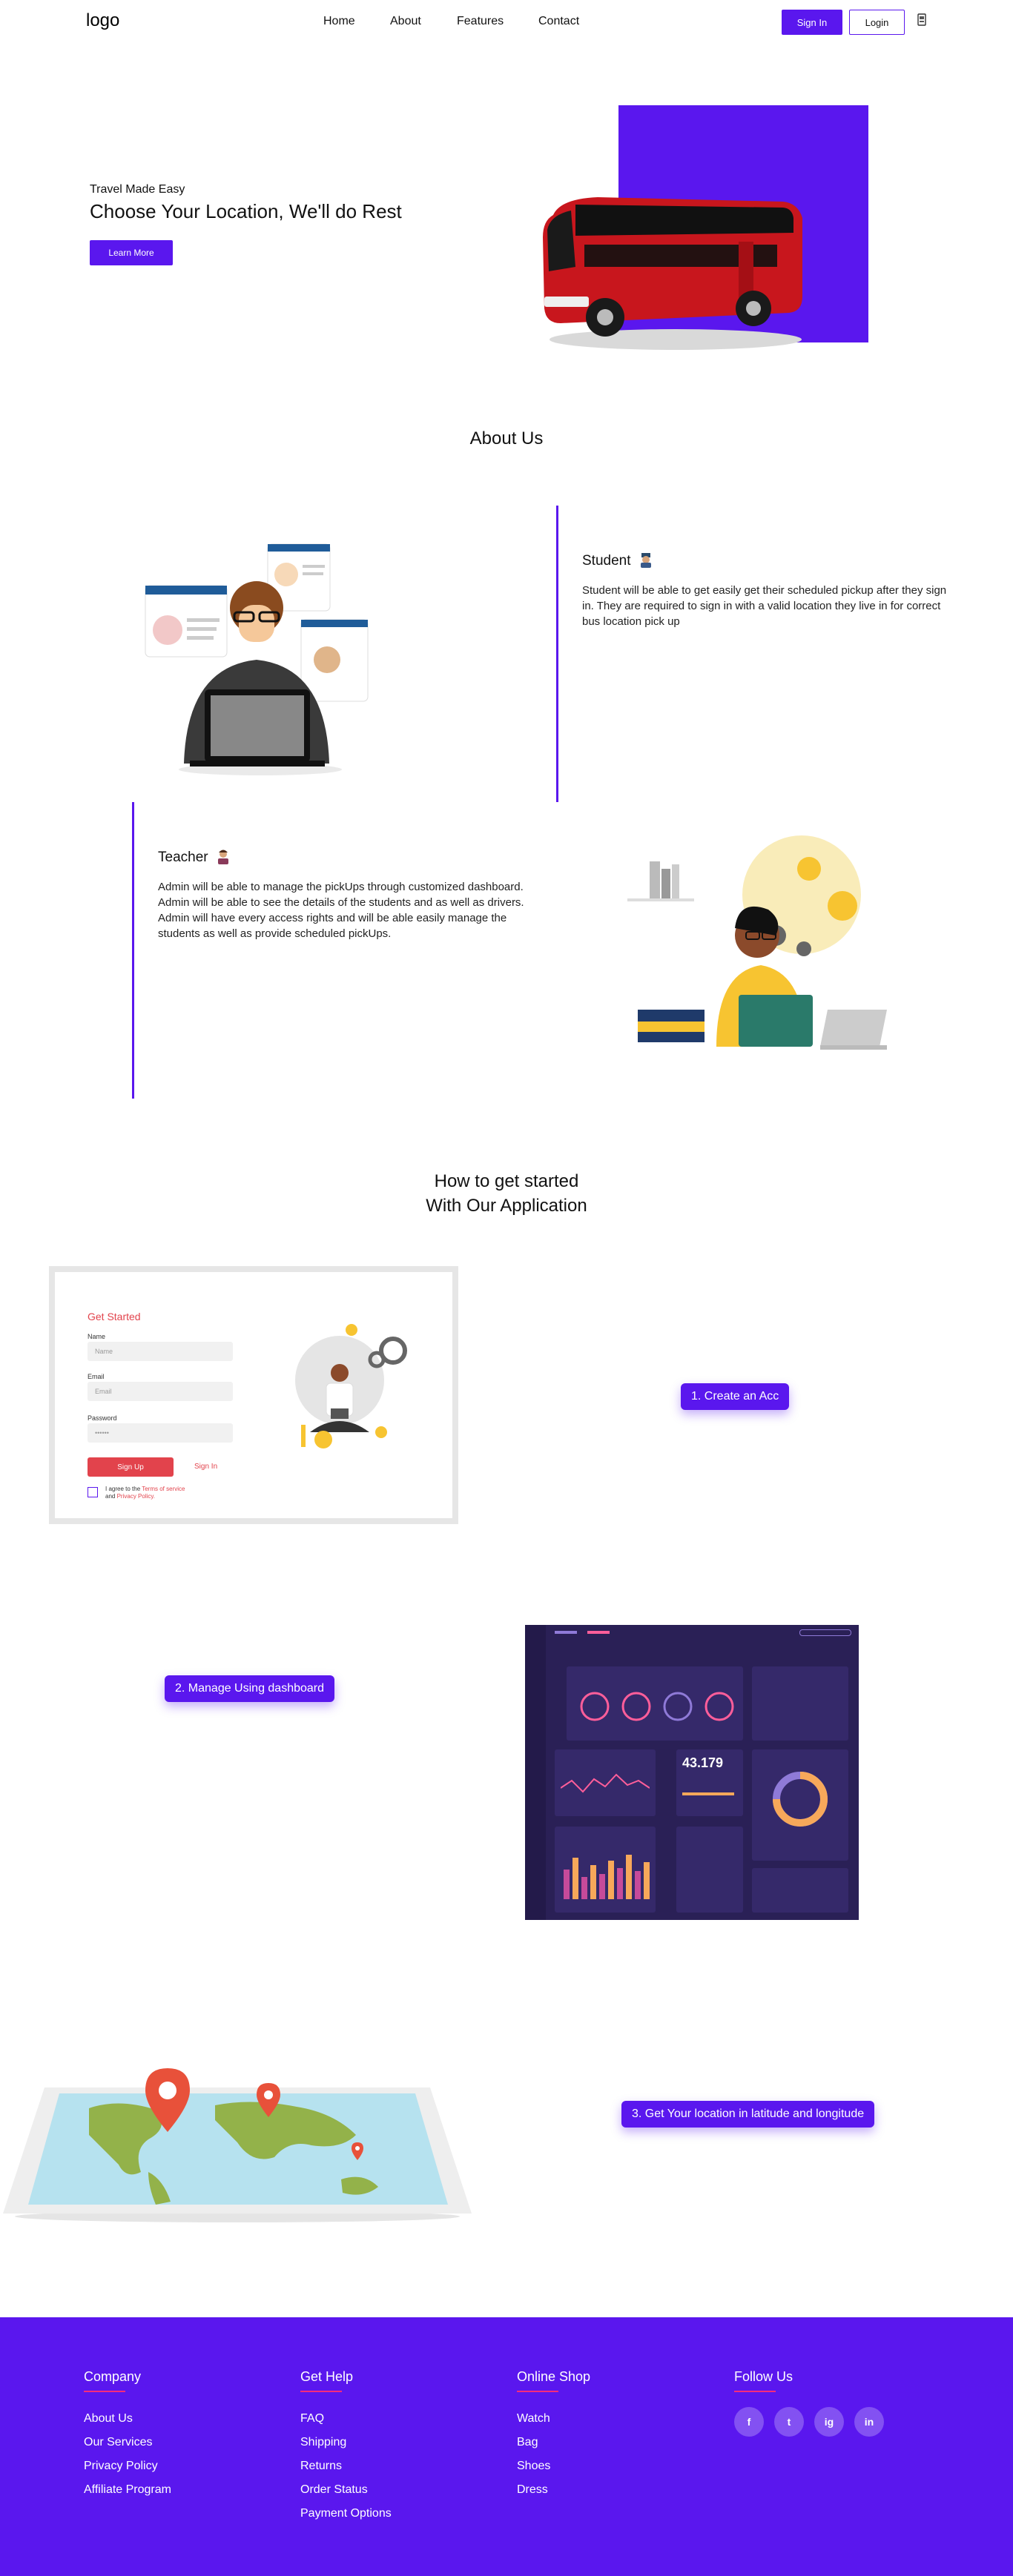 The height and width of the screenshot is (2576, 1013). What do you see at coordinates (554, 2376) in the screenshot?
I see `footer-col-title: Online Shop` at bounding box center [554, 2376].